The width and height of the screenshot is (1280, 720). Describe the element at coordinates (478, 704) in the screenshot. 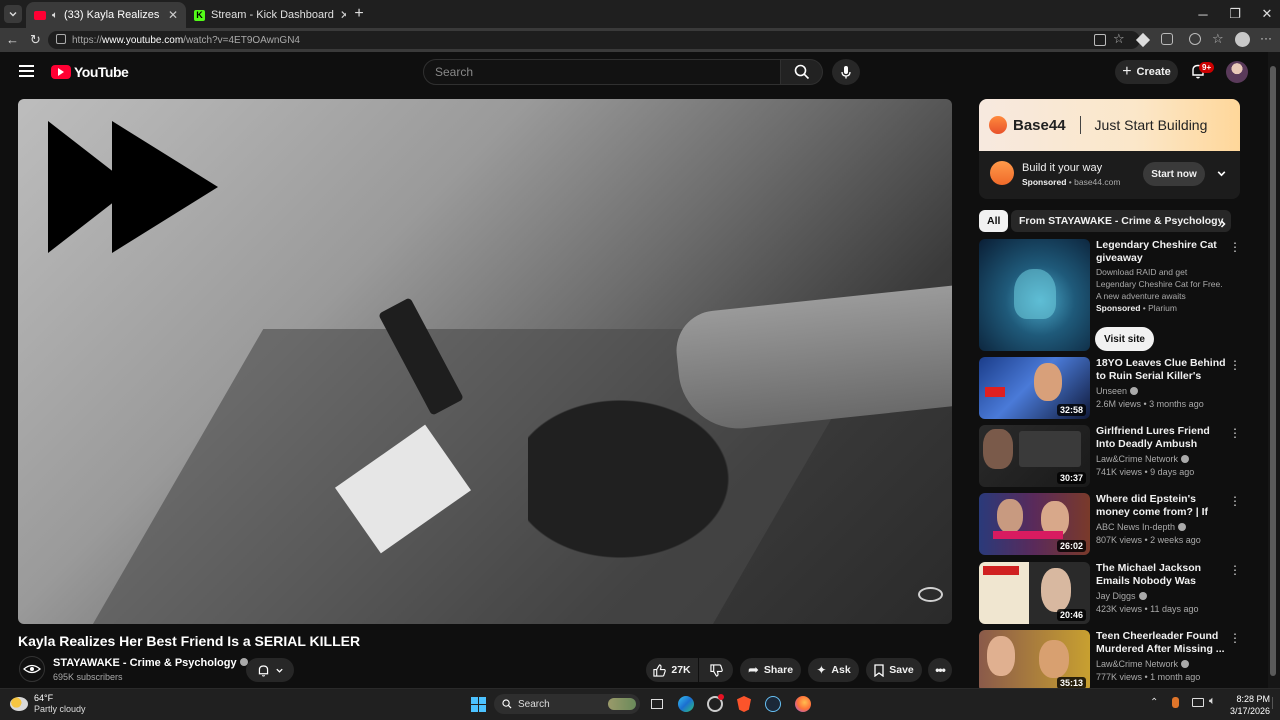

I see `windows-start-icon` at that location.